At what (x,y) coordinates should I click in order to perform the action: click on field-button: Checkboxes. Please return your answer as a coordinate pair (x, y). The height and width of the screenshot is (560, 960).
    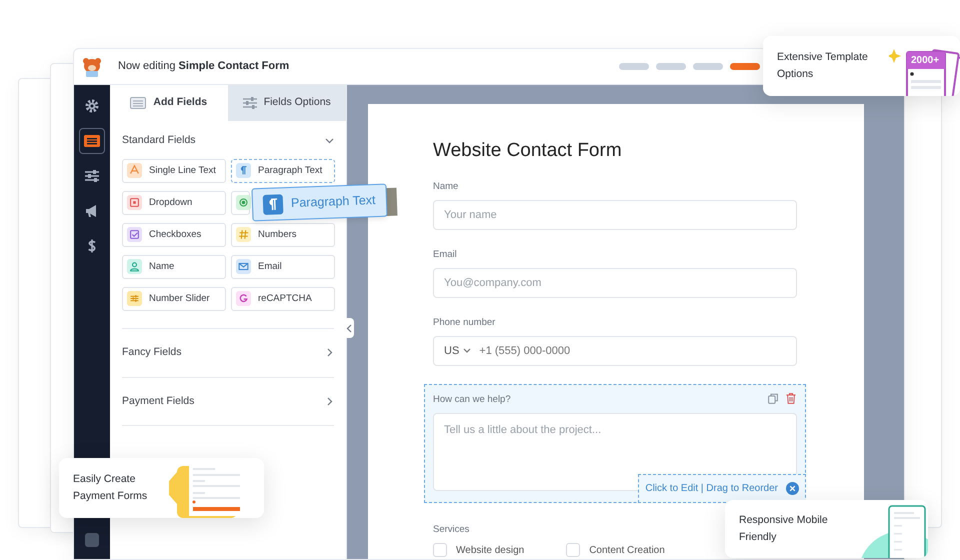
    Looking at the image, I should click on (174, 234).